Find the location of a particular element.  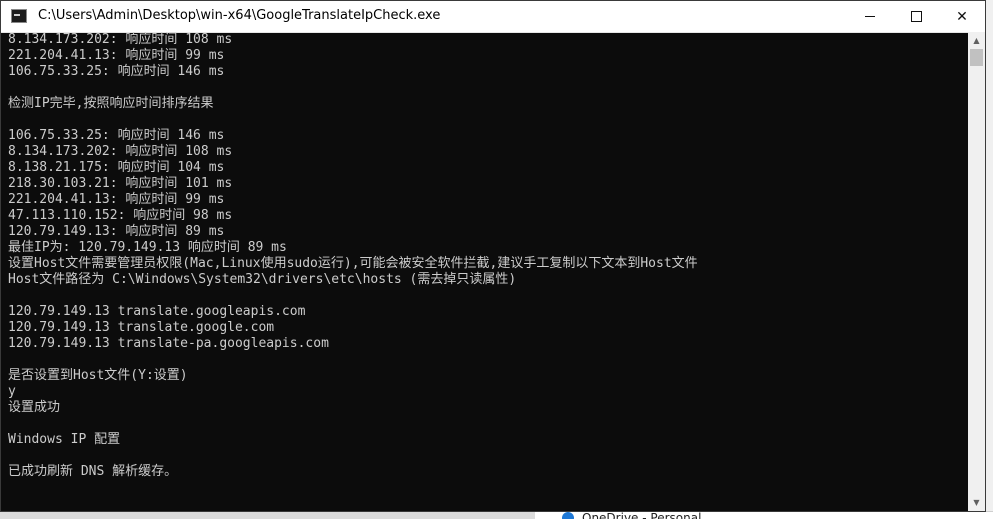

console-line: 47.113.110.152: 响应时间 98 ms is located at coordinates (120, 215).